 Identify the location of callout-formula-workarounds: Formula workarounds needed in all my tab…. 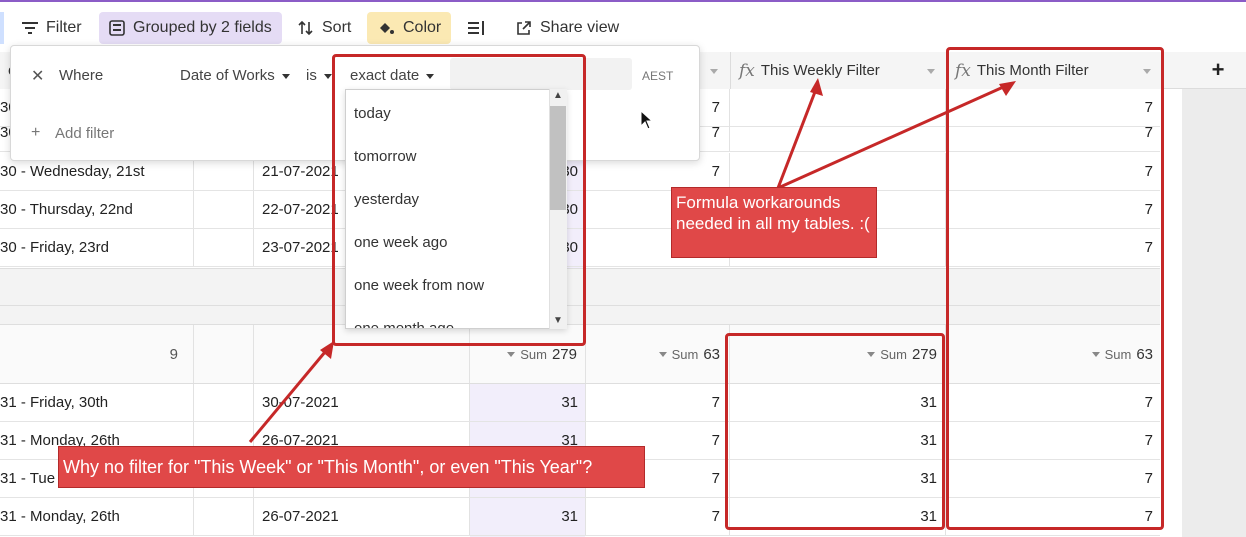
(774, 222).